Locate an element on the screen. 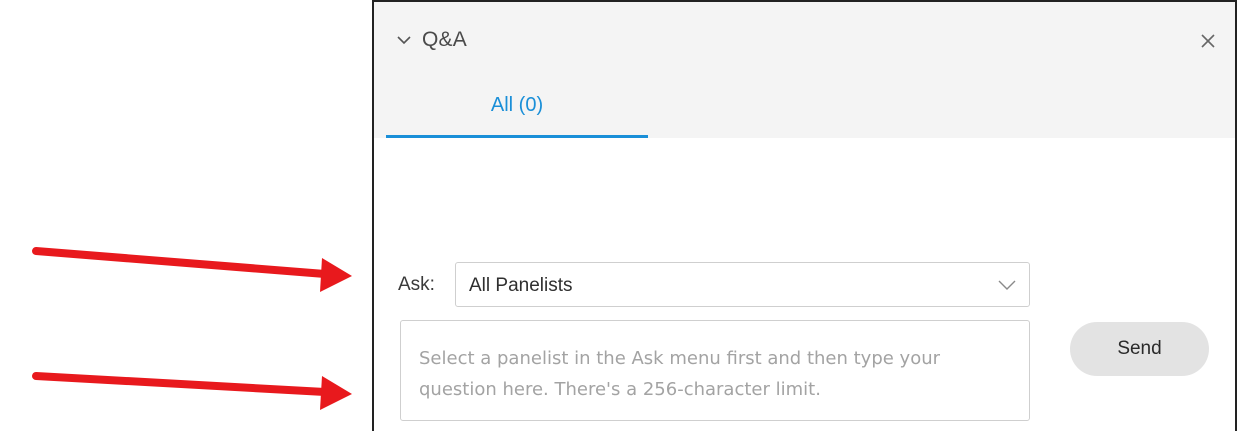 Image resolution: width=1237 pixels, height=431 pixels. ask-dropdown: All Panelists is located at coordinates (742, 284).